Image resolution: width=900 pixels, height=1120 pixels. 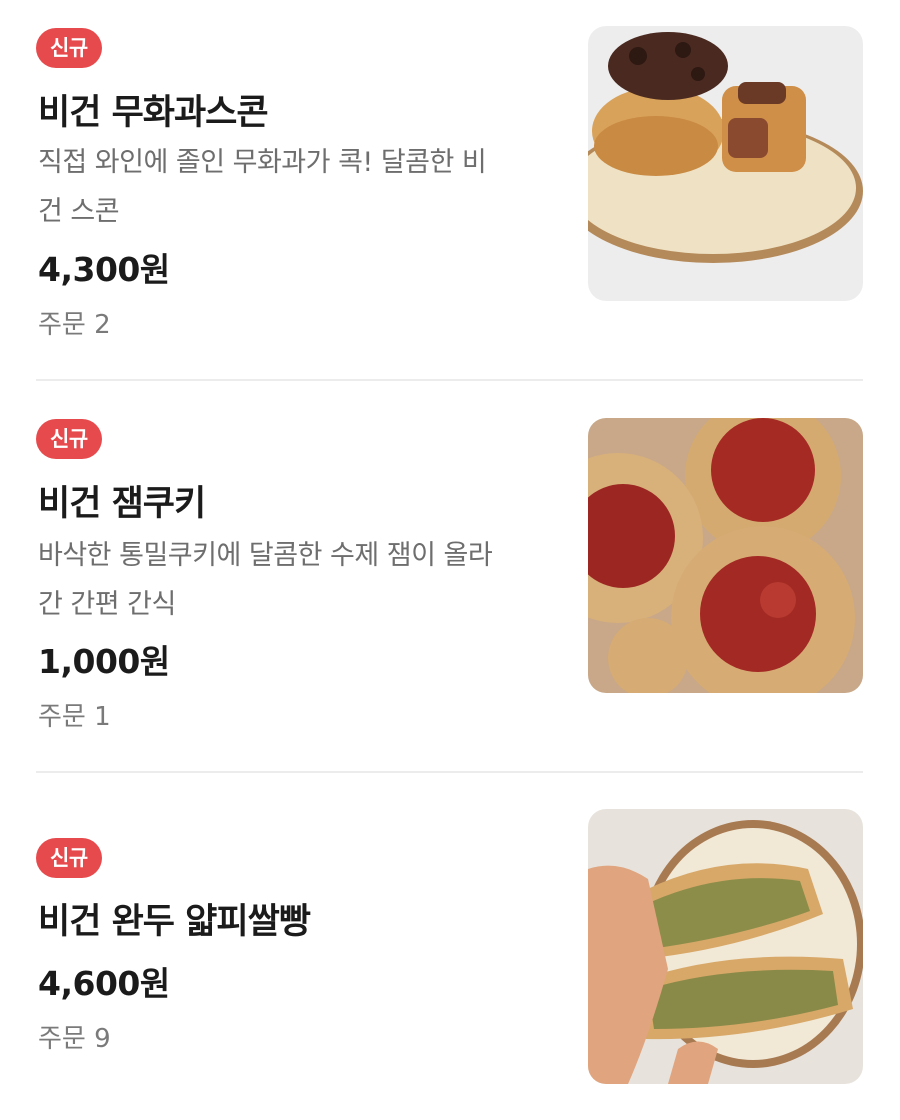 I want to click on item-name: 비건 잼쿠키, so click(x=122, y=504).